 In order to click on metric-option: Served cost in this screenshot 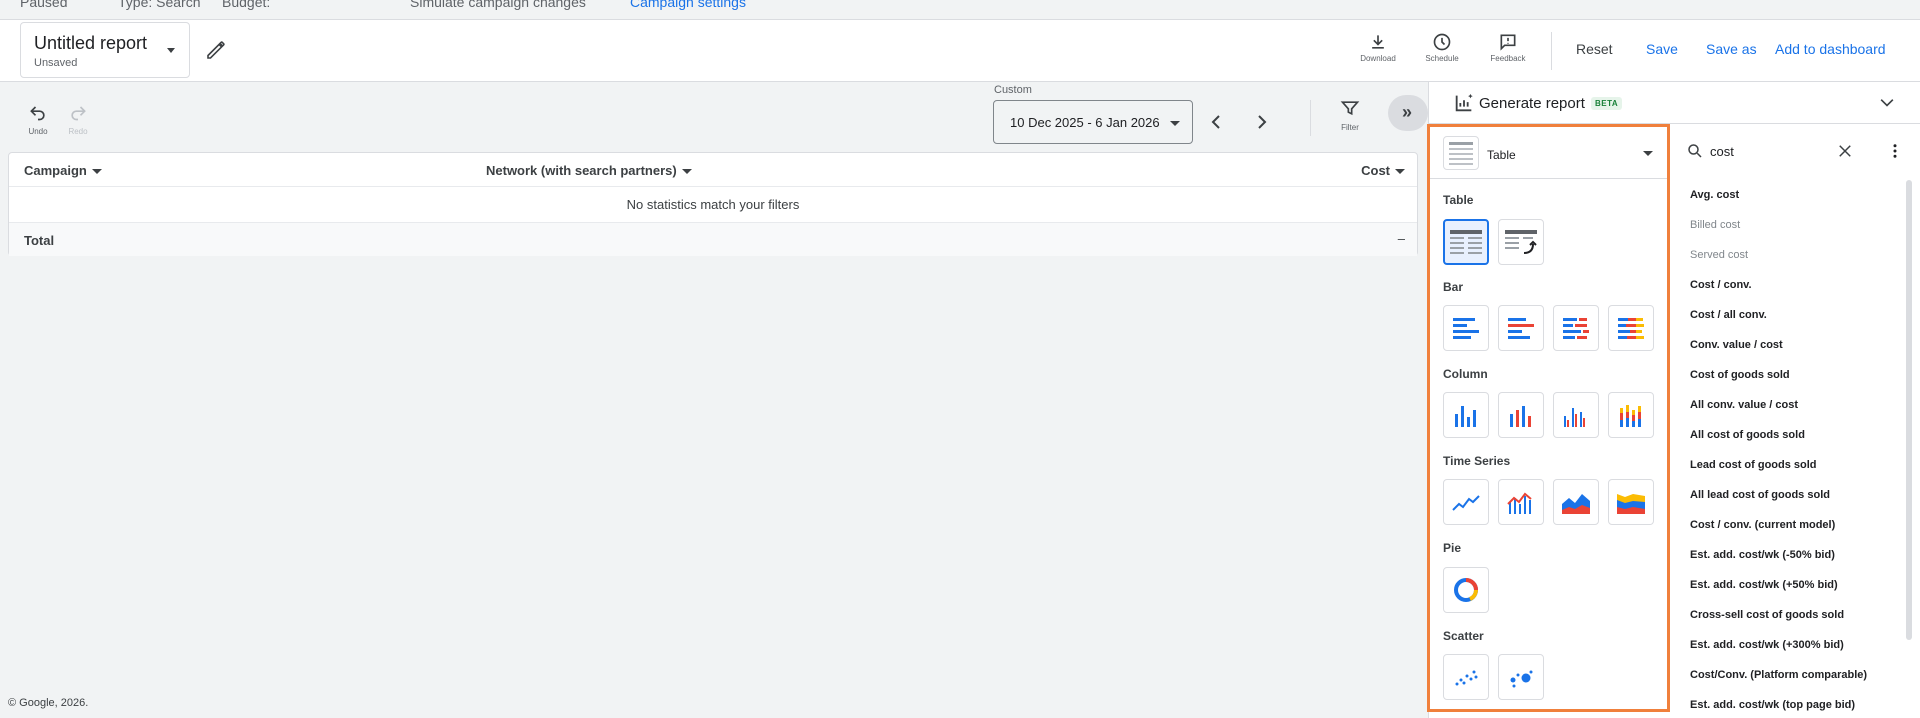, I will do `click(1719, 255)`.